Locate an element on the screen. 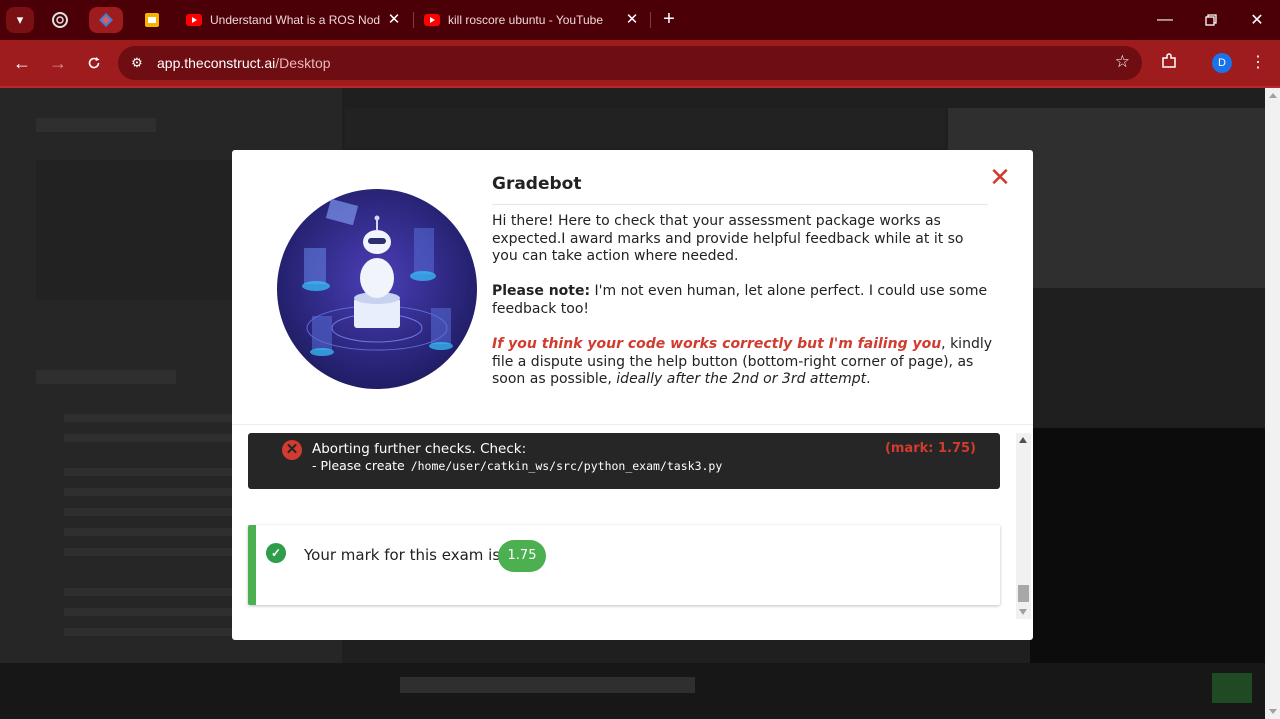 Image resolution: width=1280 pixels, height=719 pixels. reload-icon is located at coordinates (94, 63).